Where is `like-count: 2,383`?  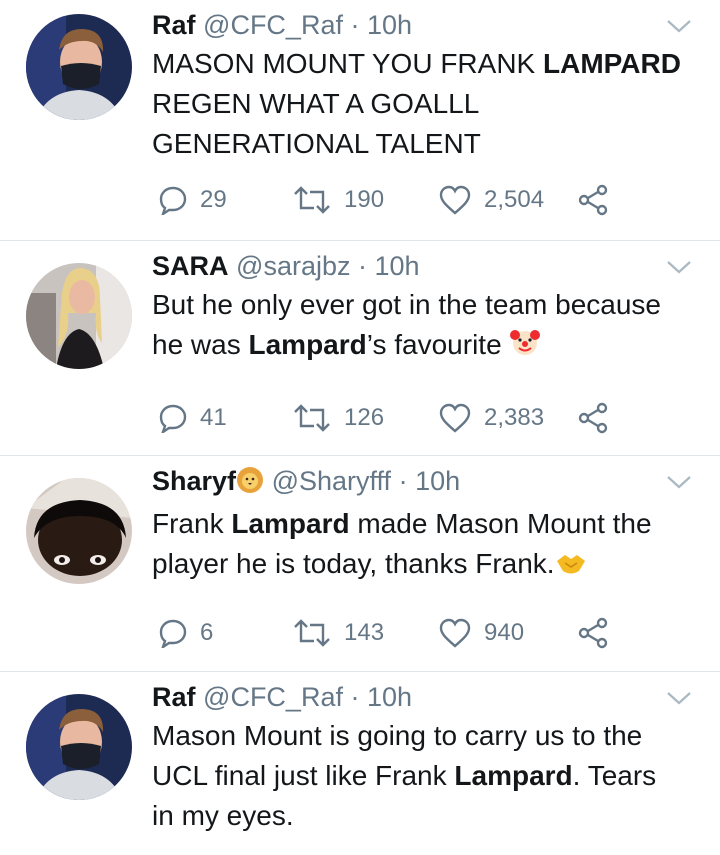
like-count: 2,383 is located at coordinates (514, 417).